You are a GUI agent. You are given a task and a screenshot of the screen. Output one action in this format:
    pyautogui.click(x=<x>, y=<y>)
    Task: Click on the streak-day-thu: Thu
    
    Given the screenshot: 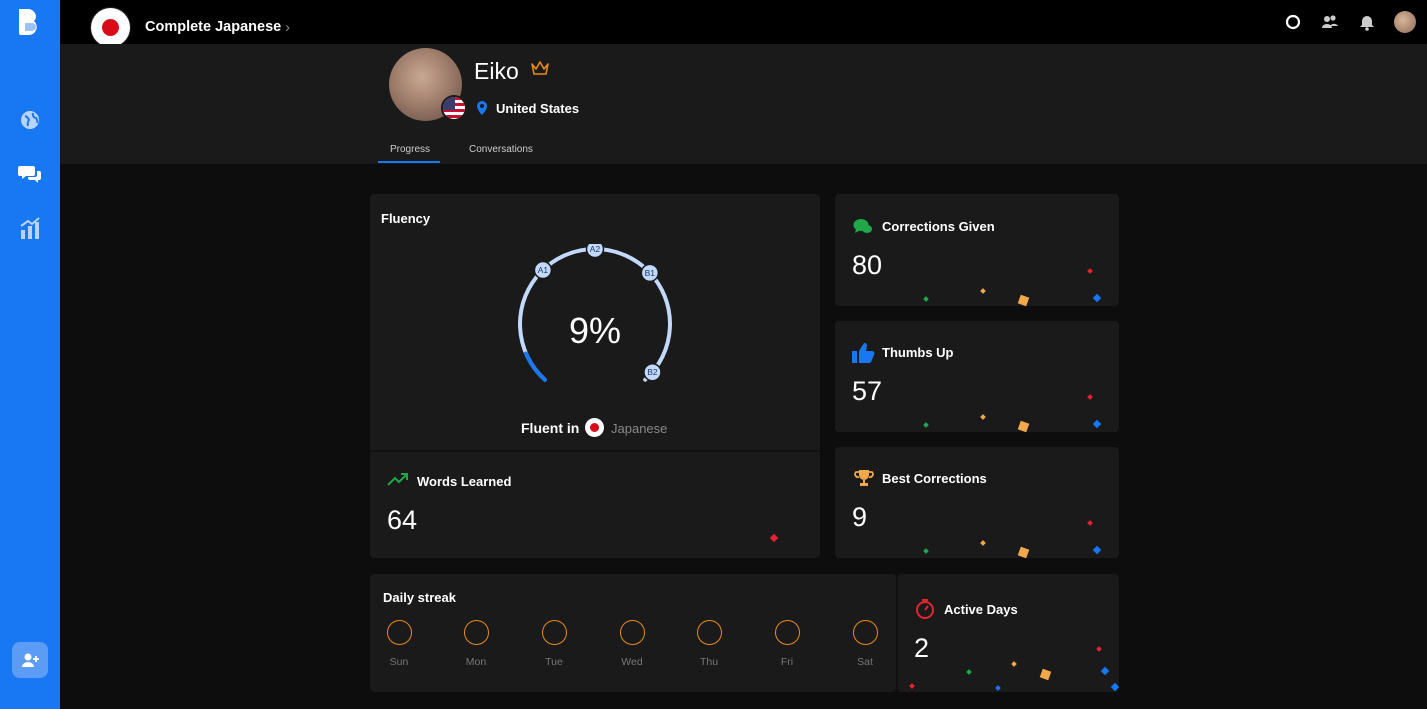 What is the action you would take?
    pyautogui.click(x=709, y=644)
    